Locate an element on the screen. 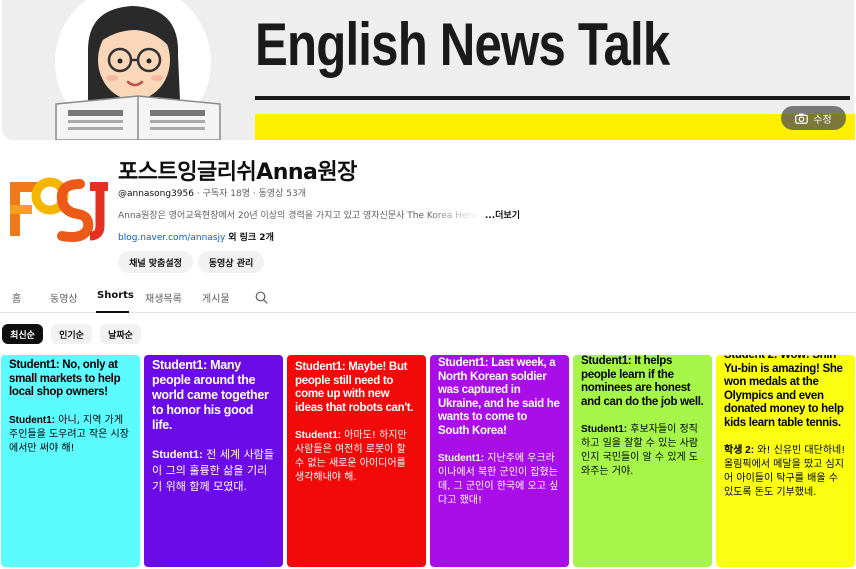 This screenshot has height=569, width=856. more-link: ...더보기 is located at coordinates (502, 216).